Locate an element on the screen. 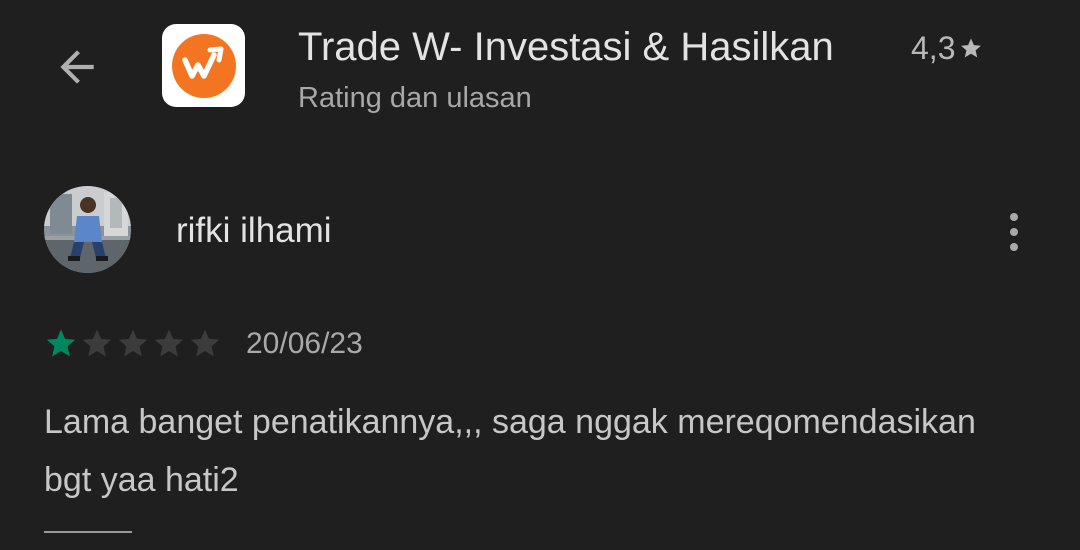  more-vert-icon is located at coordinates (1014, 217).